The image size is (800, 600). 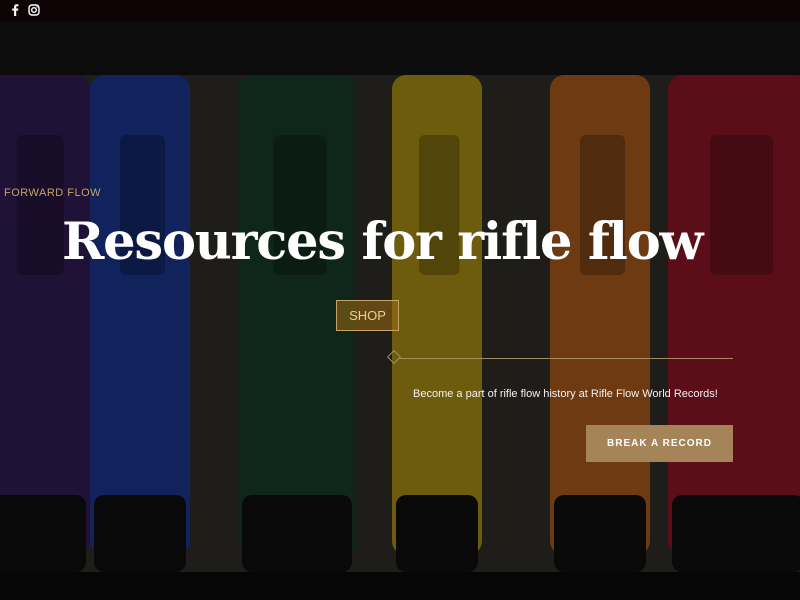 I want to click on top-bar, so click(x=400, y=10).